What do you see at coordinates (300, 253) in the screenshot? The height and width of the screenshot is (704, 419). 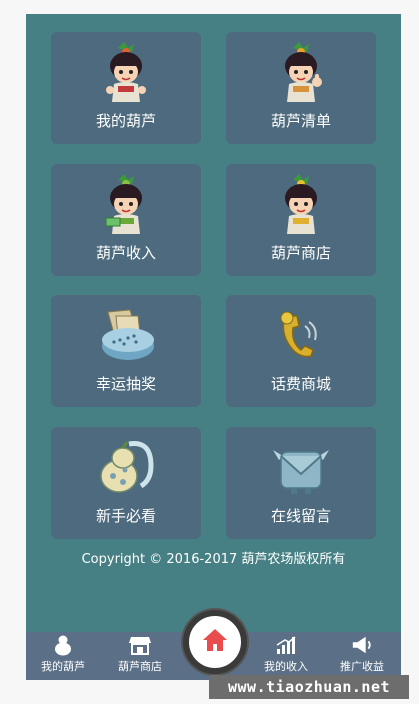 I see `tile-label: 葫芦商店` at bounding box center [300, 253].